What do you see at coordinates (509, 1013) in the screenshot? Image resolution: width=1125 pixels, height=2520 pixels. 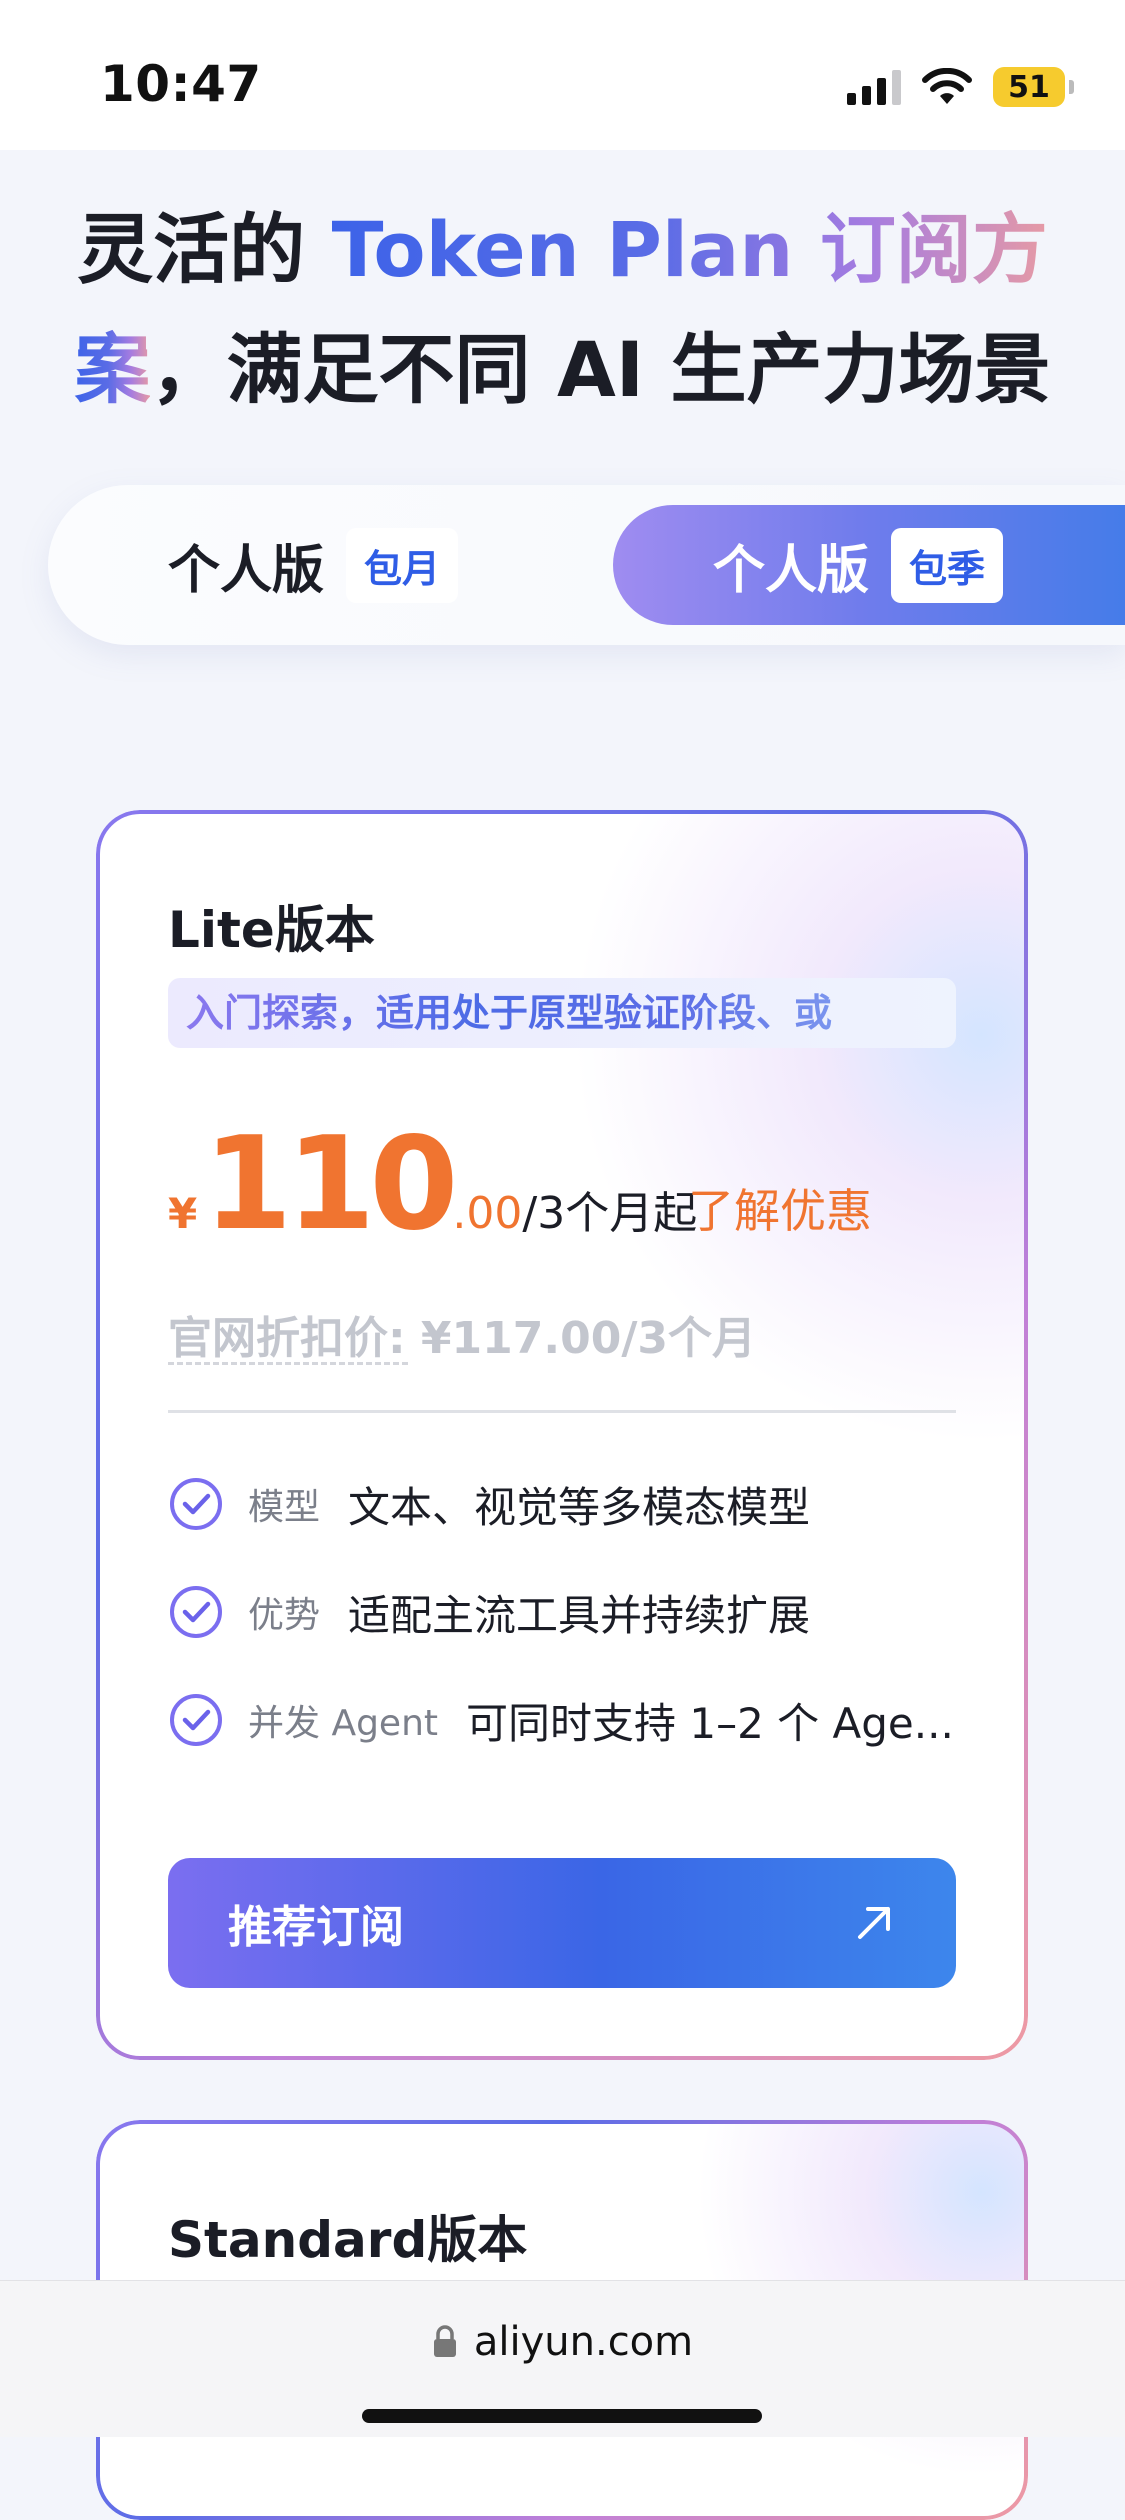 I see `plan-description-text: 入门探索，适用处于原型验证阶段、或` at bounding box center [509, 1013].